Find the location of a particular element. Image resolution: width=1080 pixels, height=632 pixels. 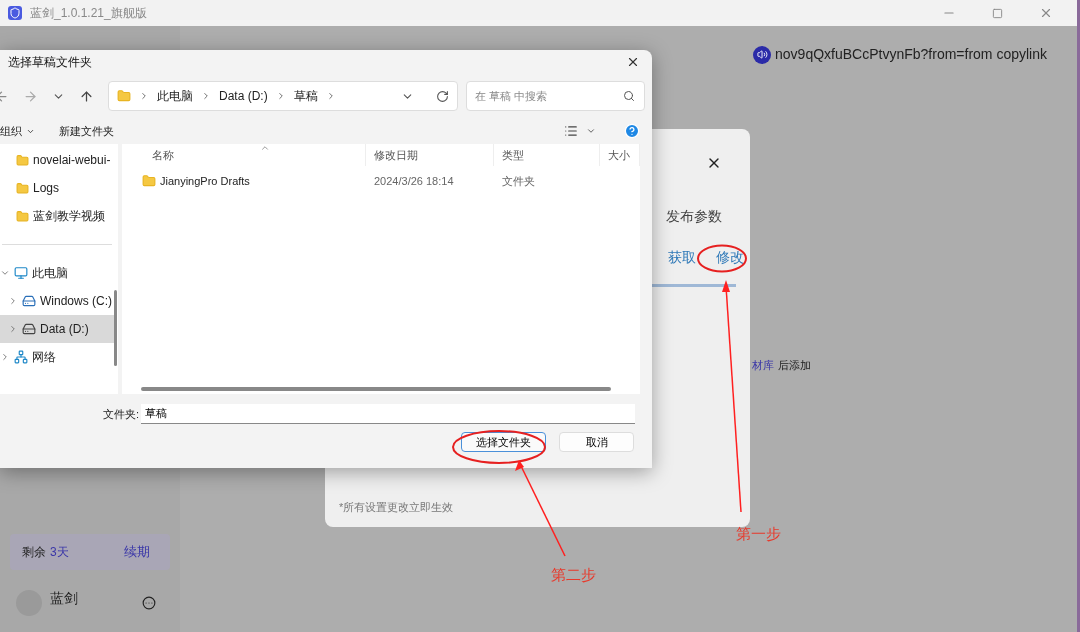

nav-label: Windows (C:) is located at coordinates (76, 301).